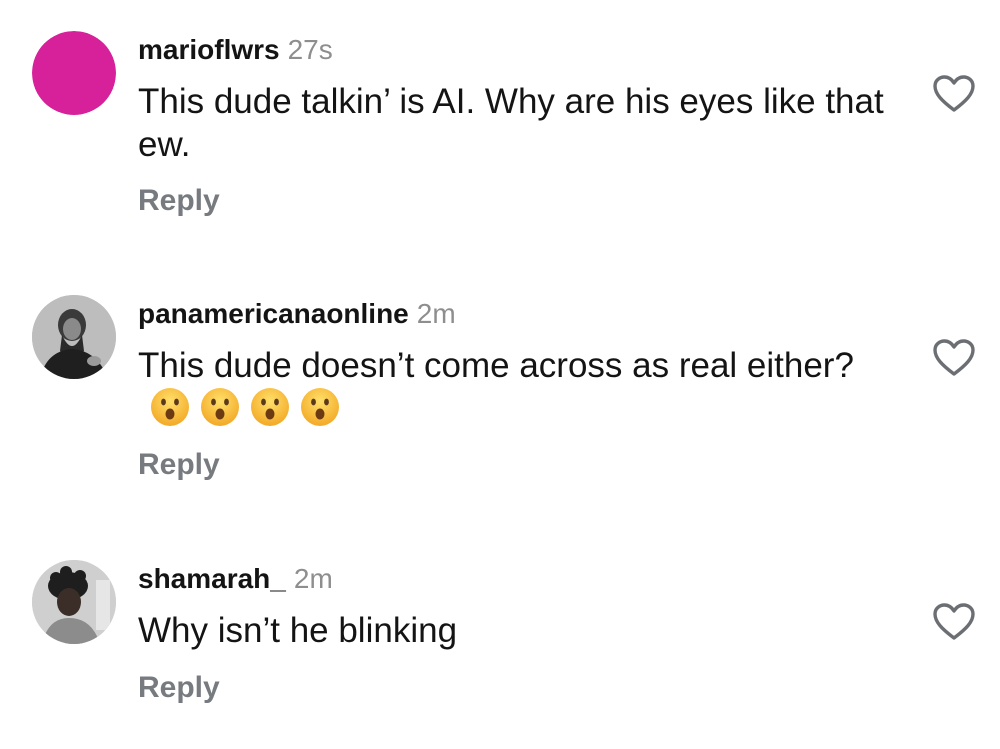 The height and width of the screenshot is (749, 1000). I want to click on comment-header: shamarah_ 2m, so click(235, 579).